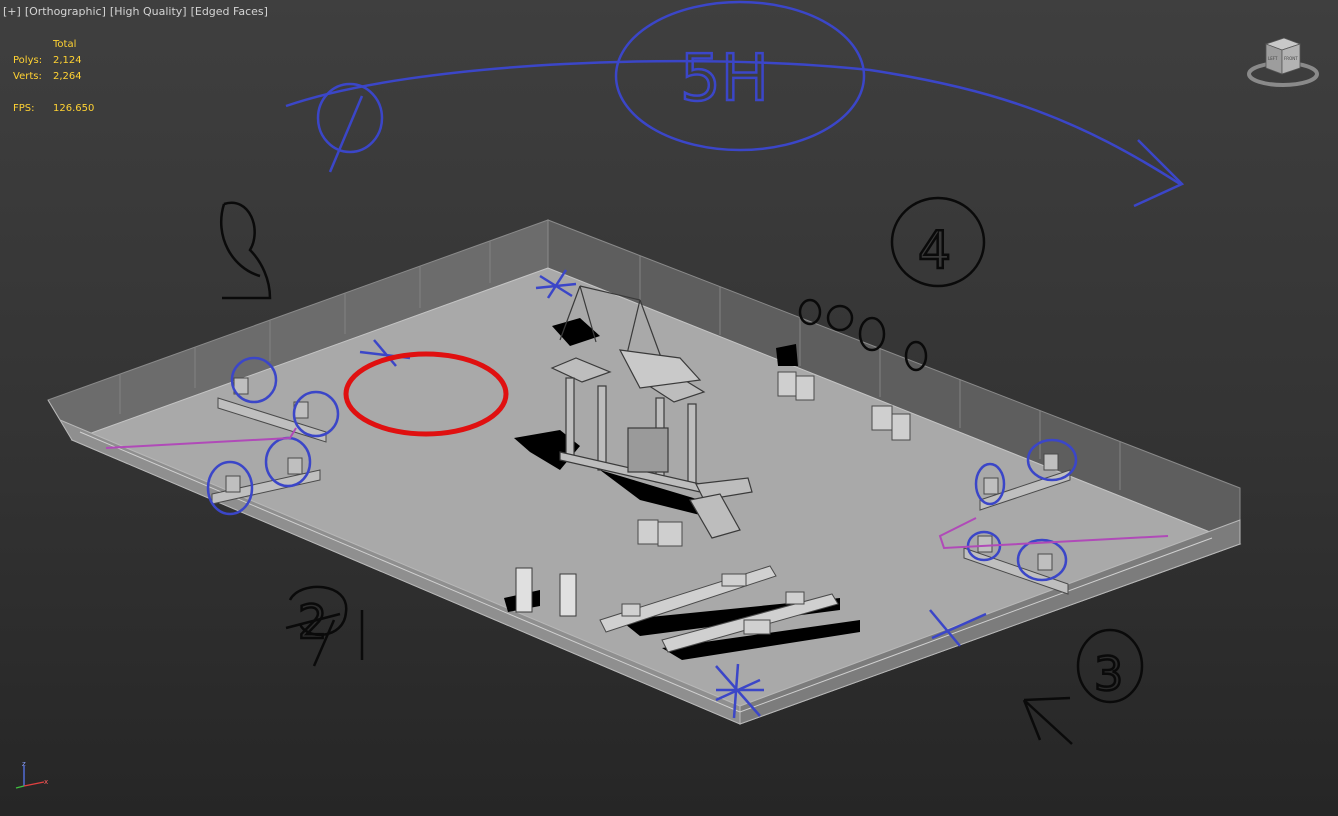  What do you see at coordinates (229, 11) in the screenshot?
I see `viewport-shading-menu: [Edged Faces]` at bounding box center [229, 11].